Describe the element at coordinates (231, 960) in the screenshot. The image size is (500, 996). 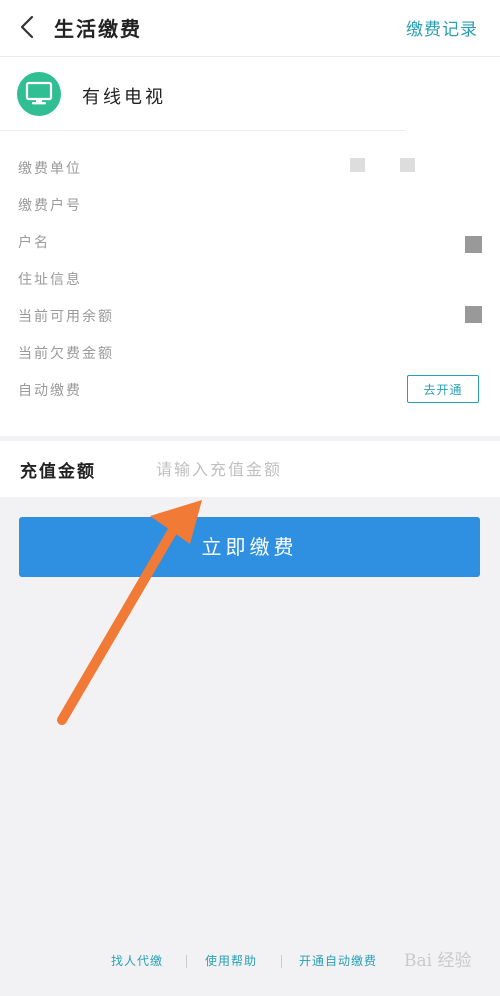
I see `footer-link-help: 使用帮助` at that location.